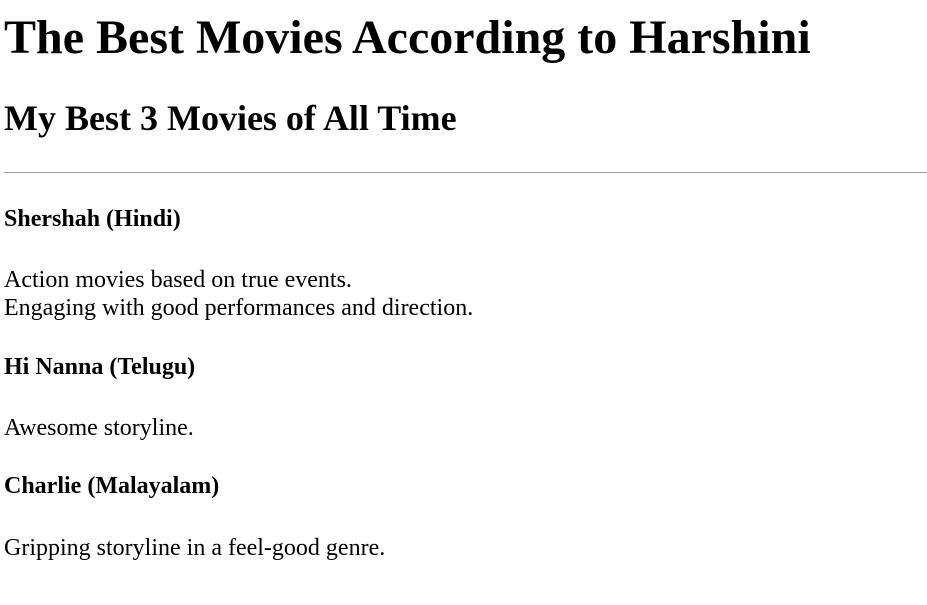 The image size is (927, 605). I want to click on movie-description-hi-nanna: Awesome storyline., so click(99, 428).